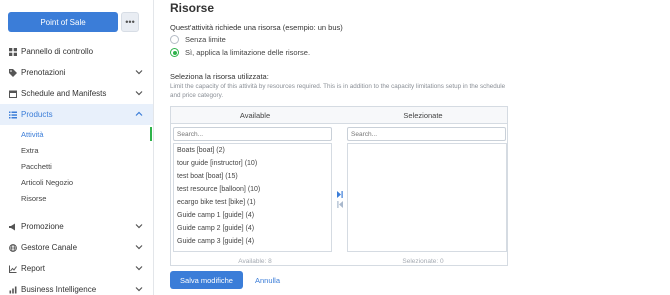 Image resolution: width=670 pixels, height=295 pixels. I want to click on intelligence-icon, so click(12, 289).